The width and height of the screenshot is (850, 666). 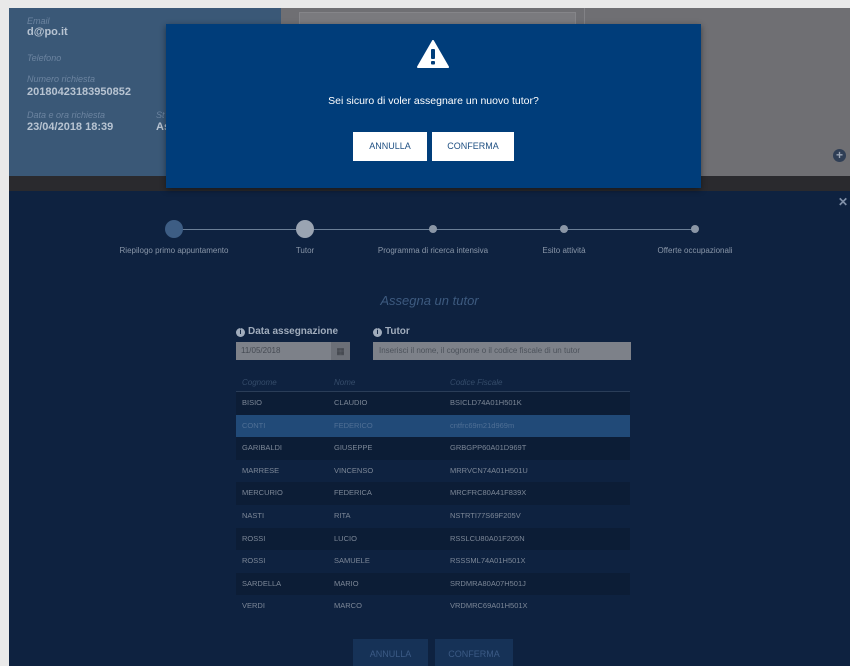 I want to click on step-label-2: Tutor, so click(x=305, y=250).